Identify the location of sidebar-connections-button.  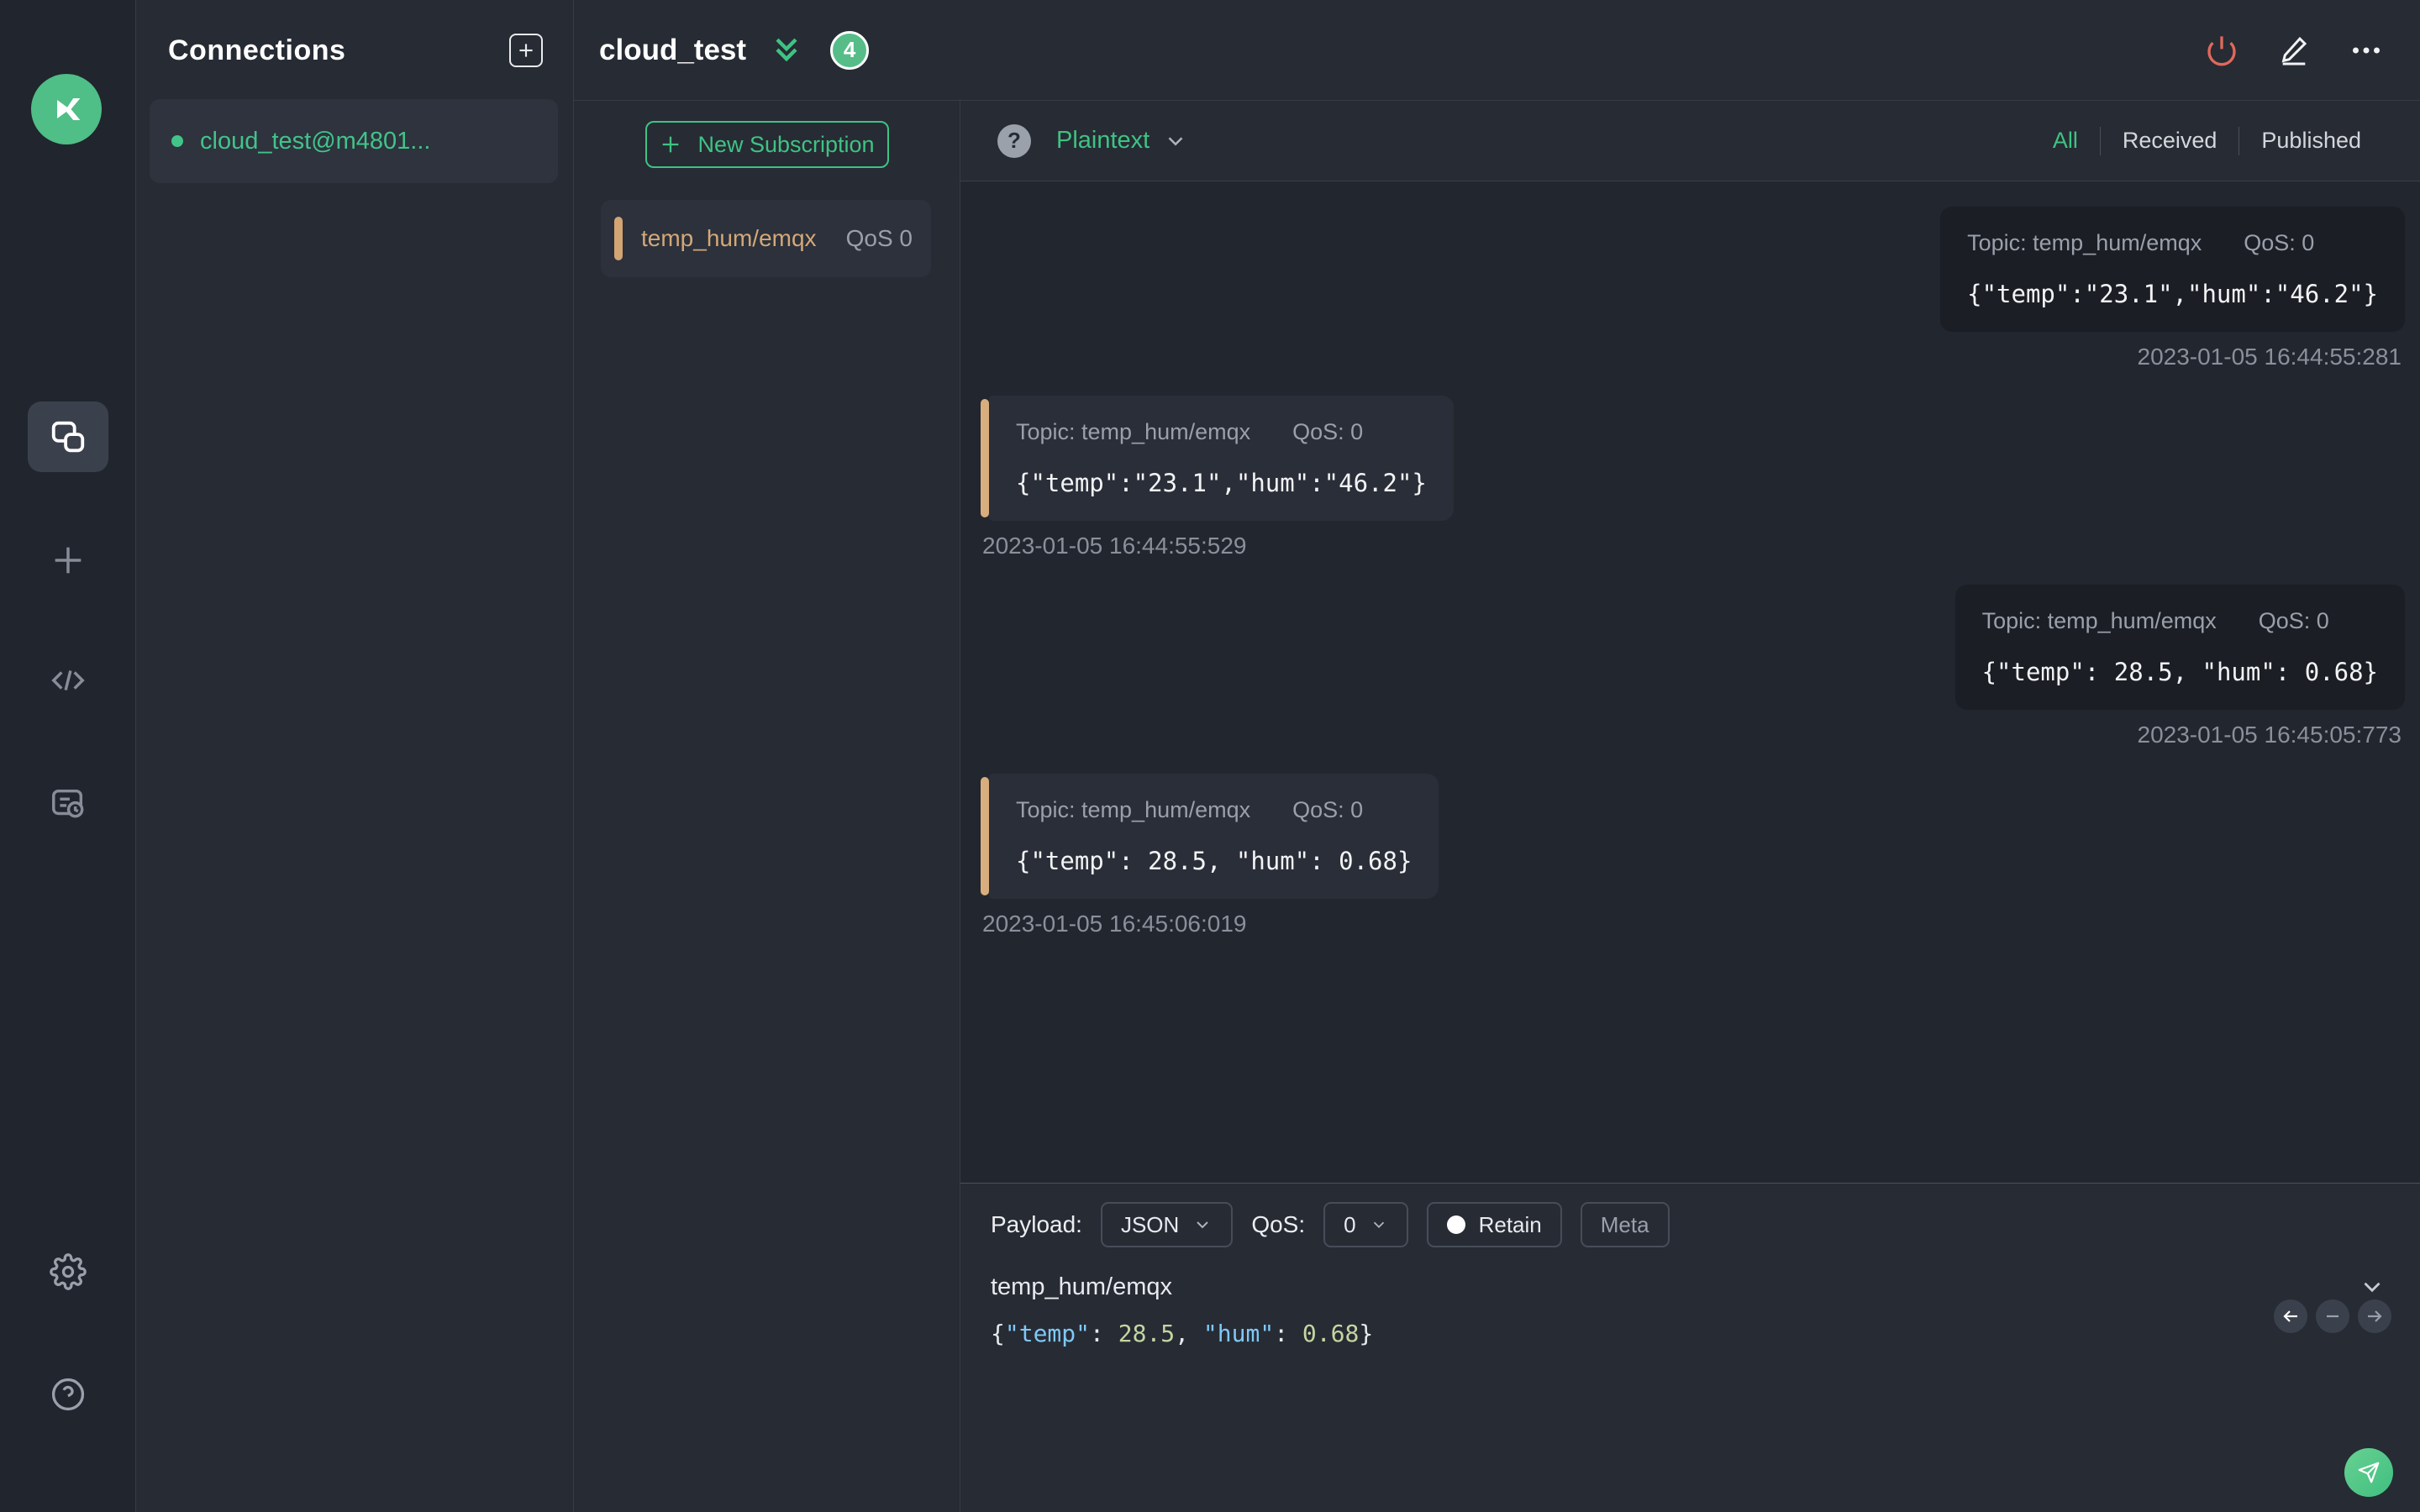
(68, 437).